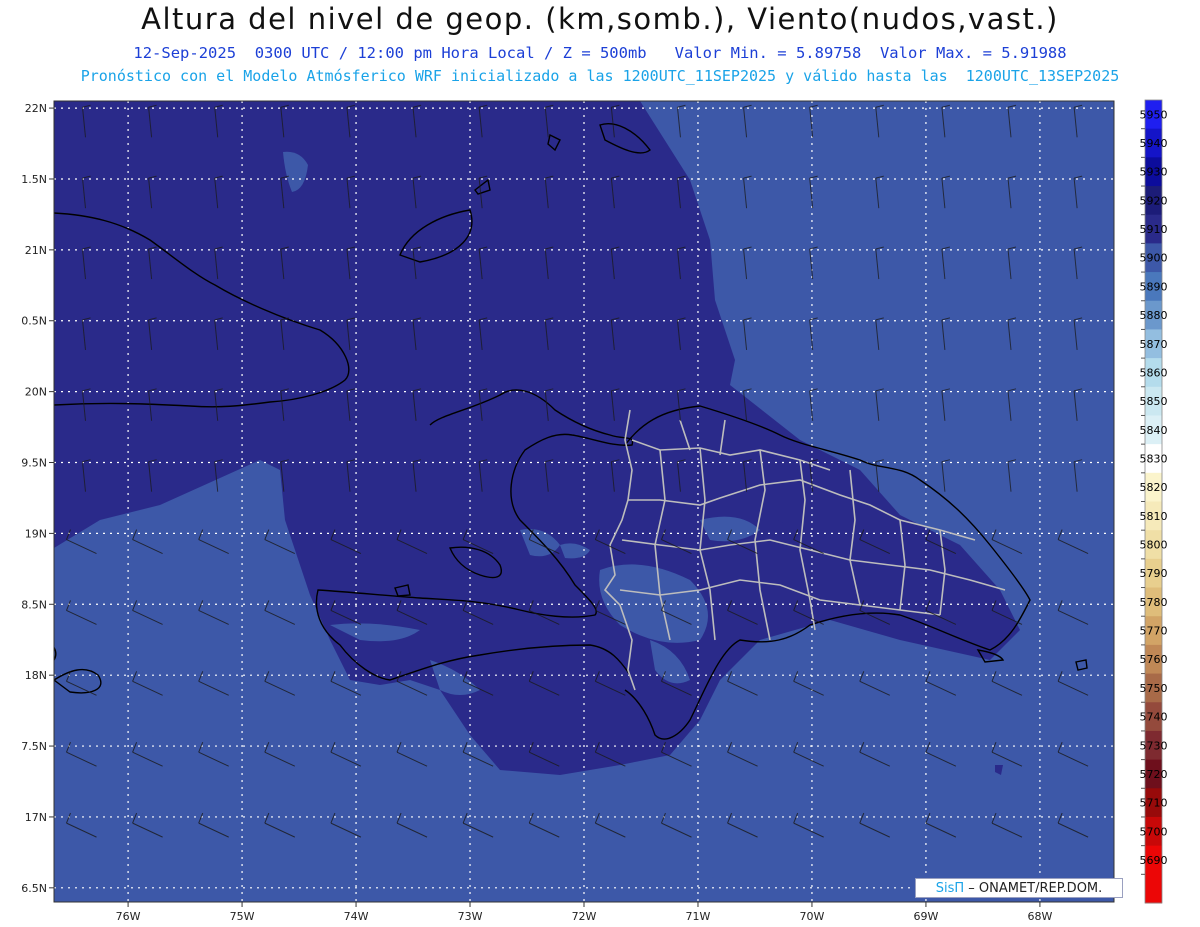  Describe the element at coordinates (1154, 573) in the screenshot. I see `colorbar-label: 5790` at that location.